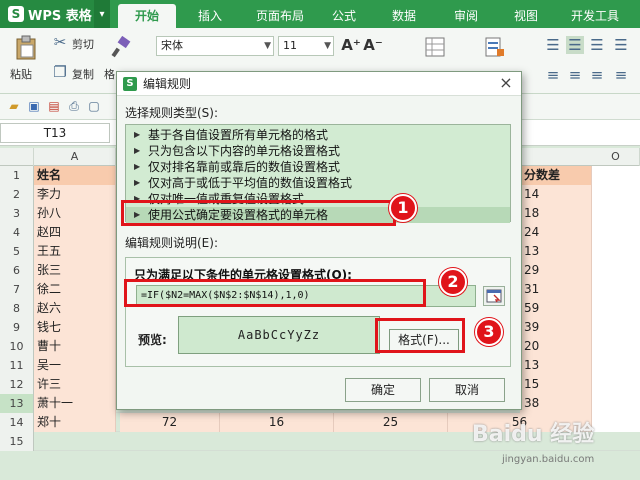 The image size is (640, 480). I want to click on distribute-icon: ≡, so click(621, 75).